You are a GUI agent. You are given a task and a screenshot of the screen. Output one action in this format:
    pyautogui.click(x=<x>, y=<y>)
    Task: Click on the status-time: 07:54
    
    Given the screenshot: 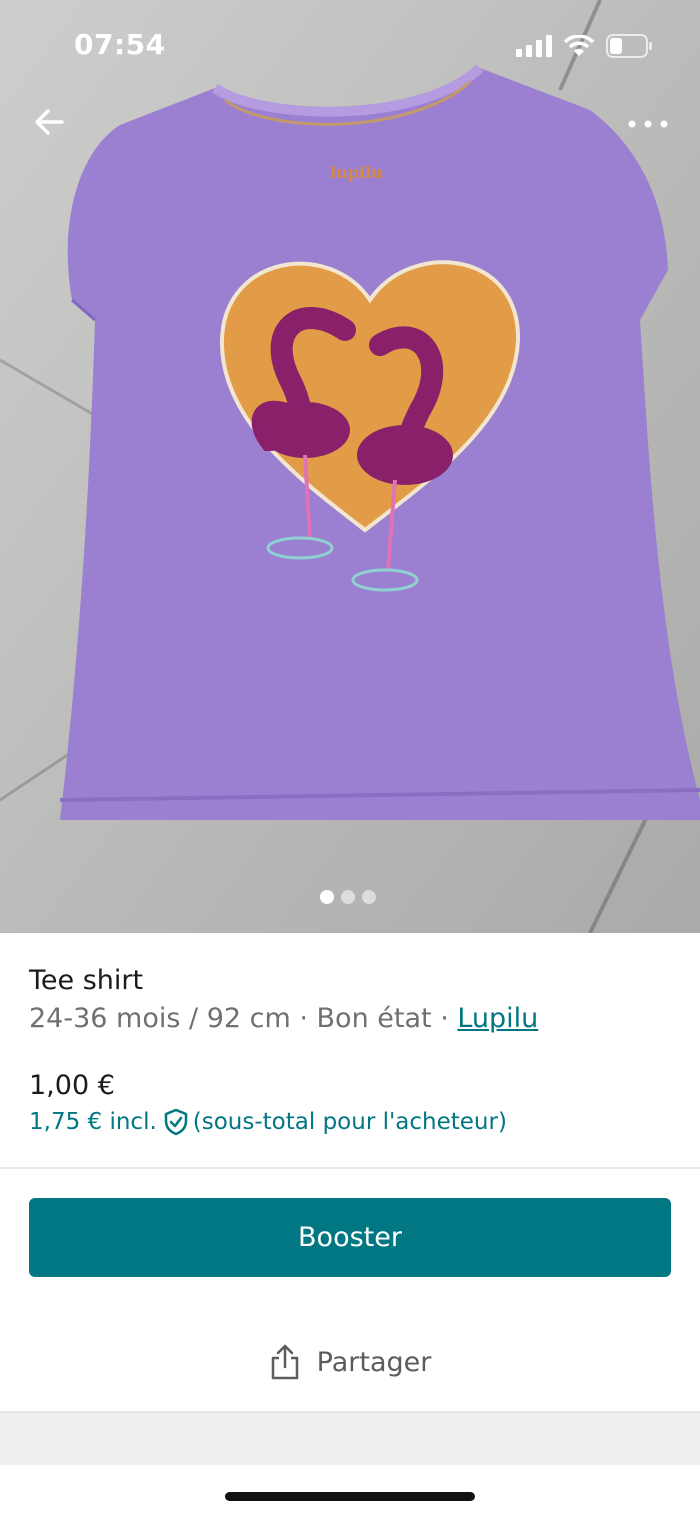 What is the action you would take?
    pyautogui.click(x=120, y=44)
    